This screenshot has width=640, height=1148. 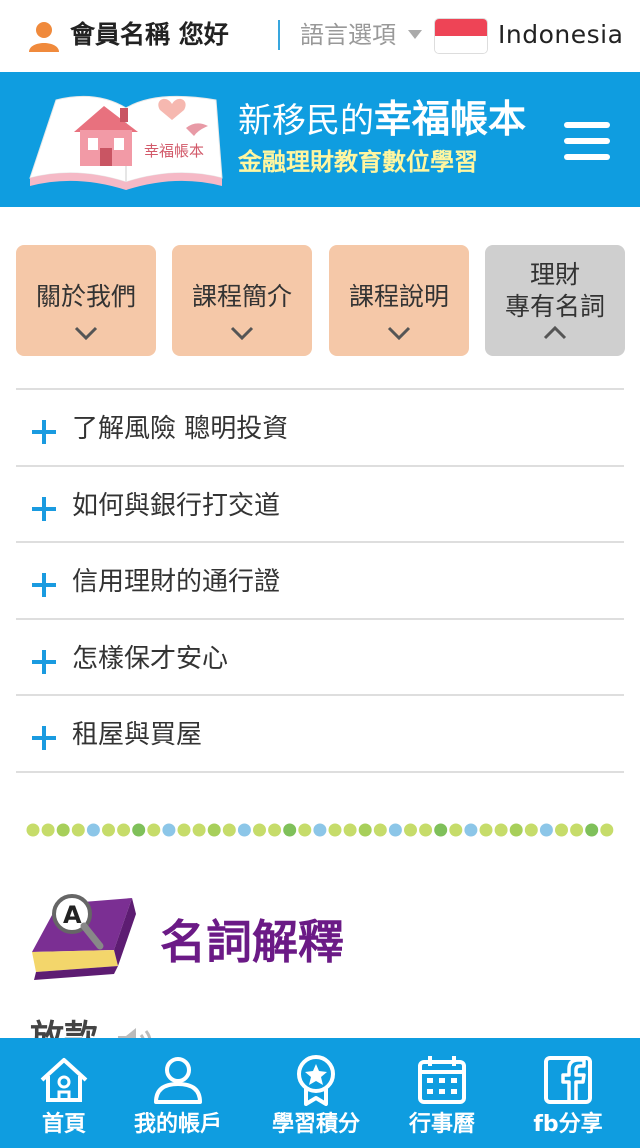 What do you see at coordinates (44, 37) in the screenshot?
I see `user-icon` at bounding box center [44, 37].